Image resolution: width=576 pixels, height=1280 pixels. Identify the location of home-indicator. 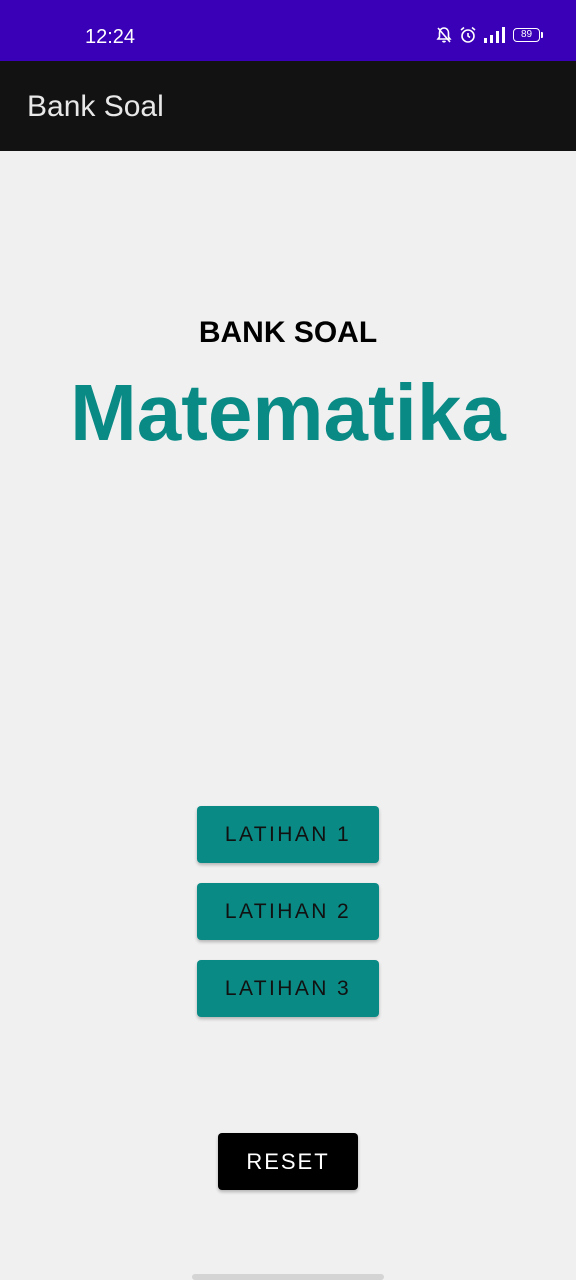
(288, 1277).